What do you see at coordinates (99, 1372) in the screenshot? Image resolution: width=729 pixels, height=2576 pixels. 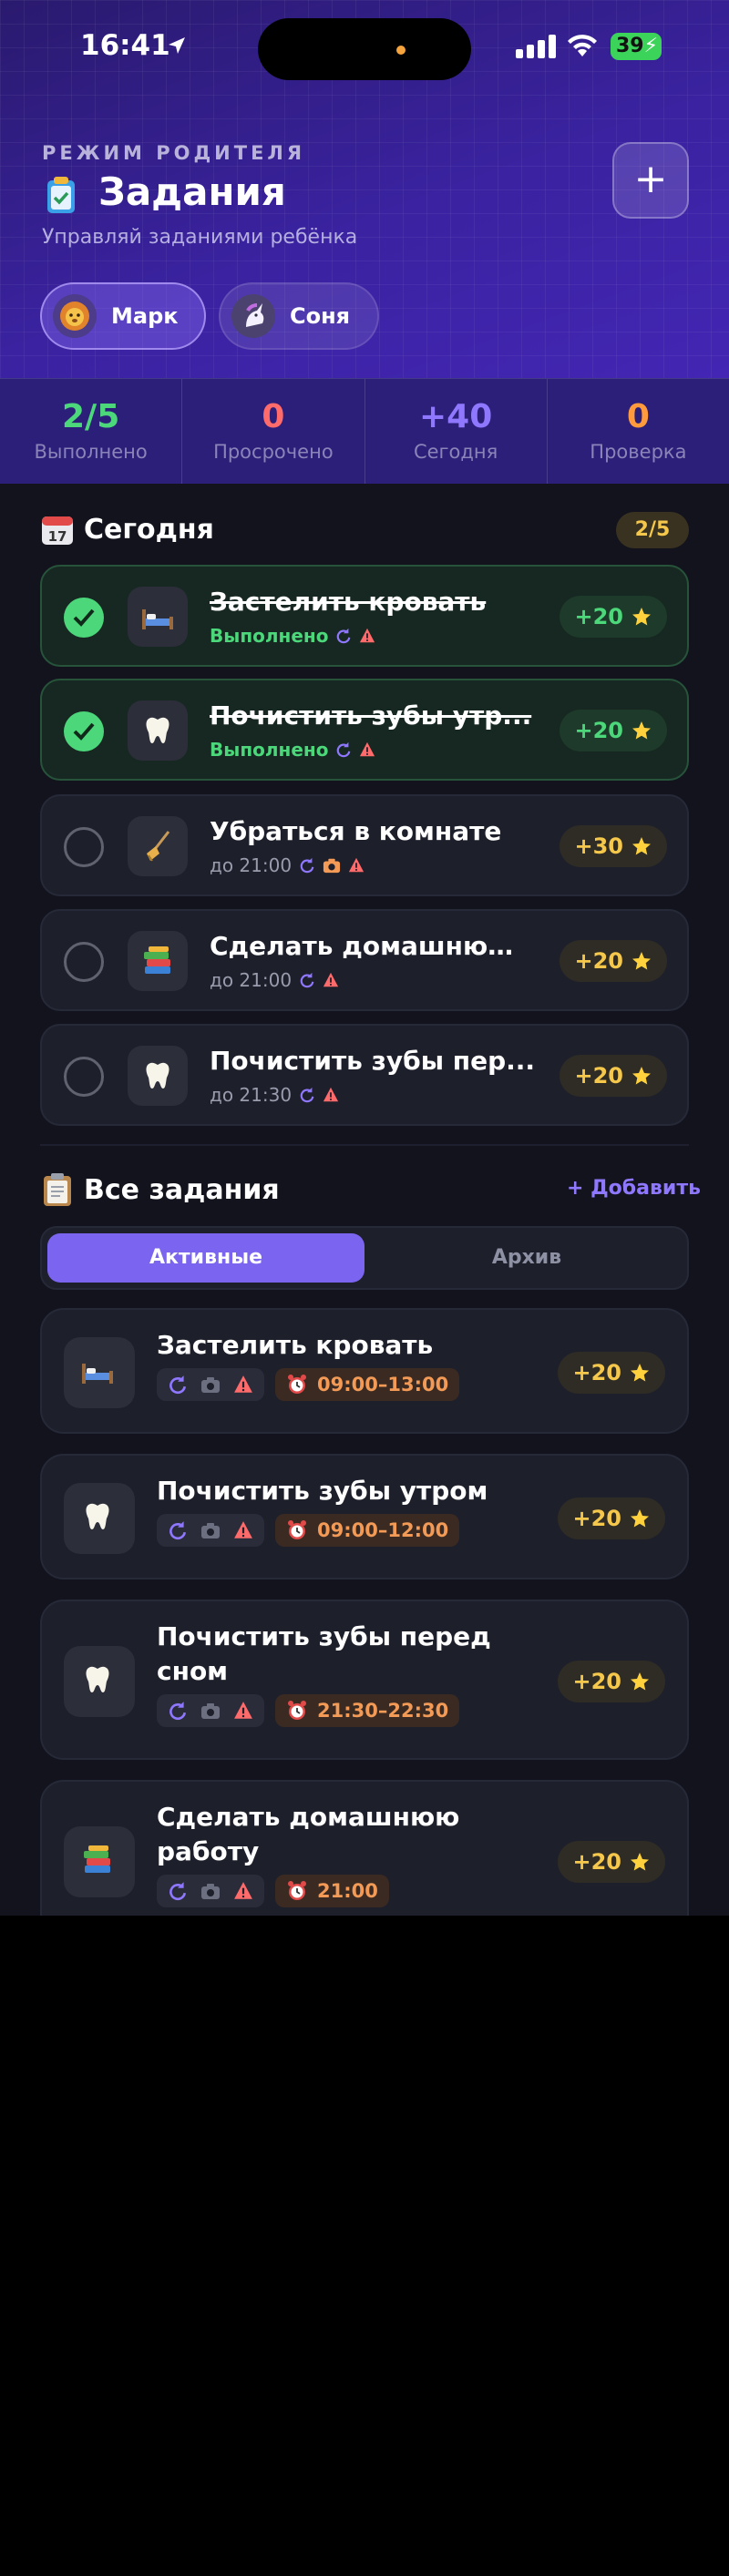 I see `bed-icon` at bounding box center [99, 1372].